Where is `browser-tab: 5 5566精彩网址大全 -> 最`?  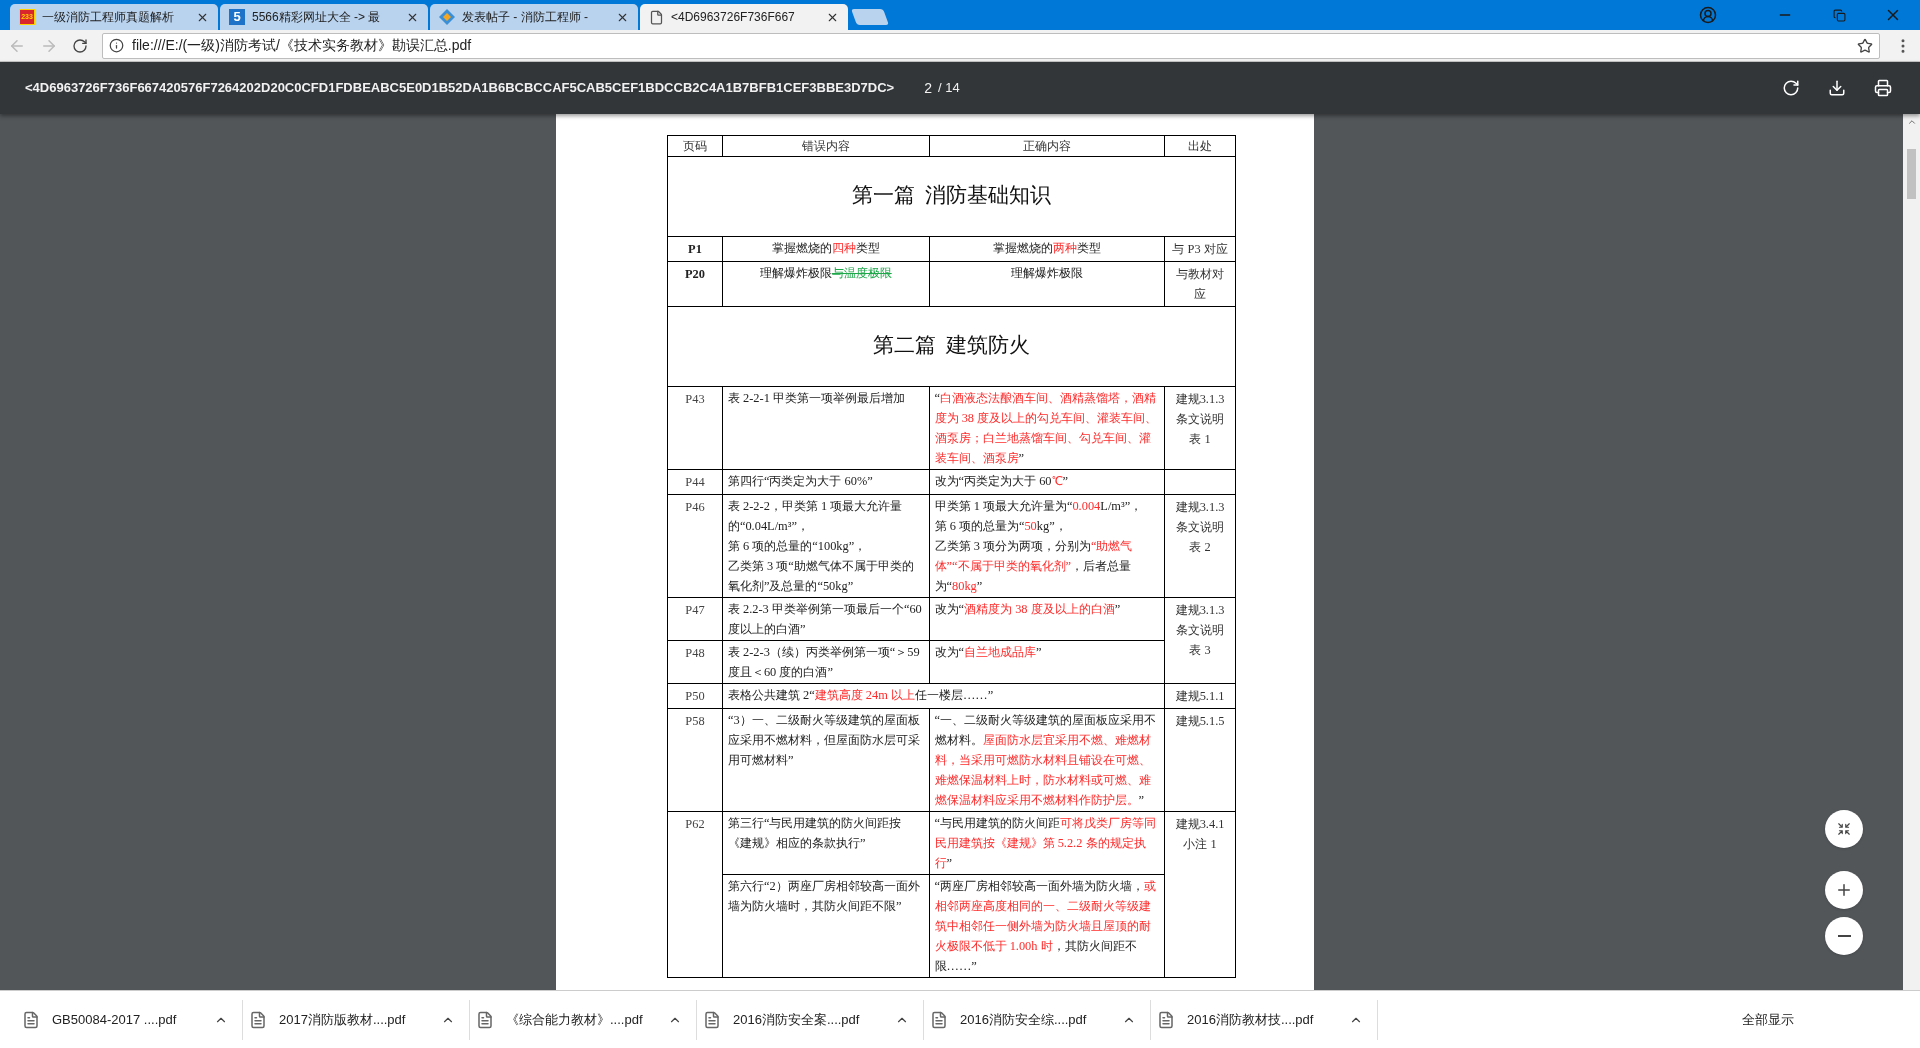
browser-tab: 5 5566精彩网址大全 -> 最 is located at coordinates (324, 17).